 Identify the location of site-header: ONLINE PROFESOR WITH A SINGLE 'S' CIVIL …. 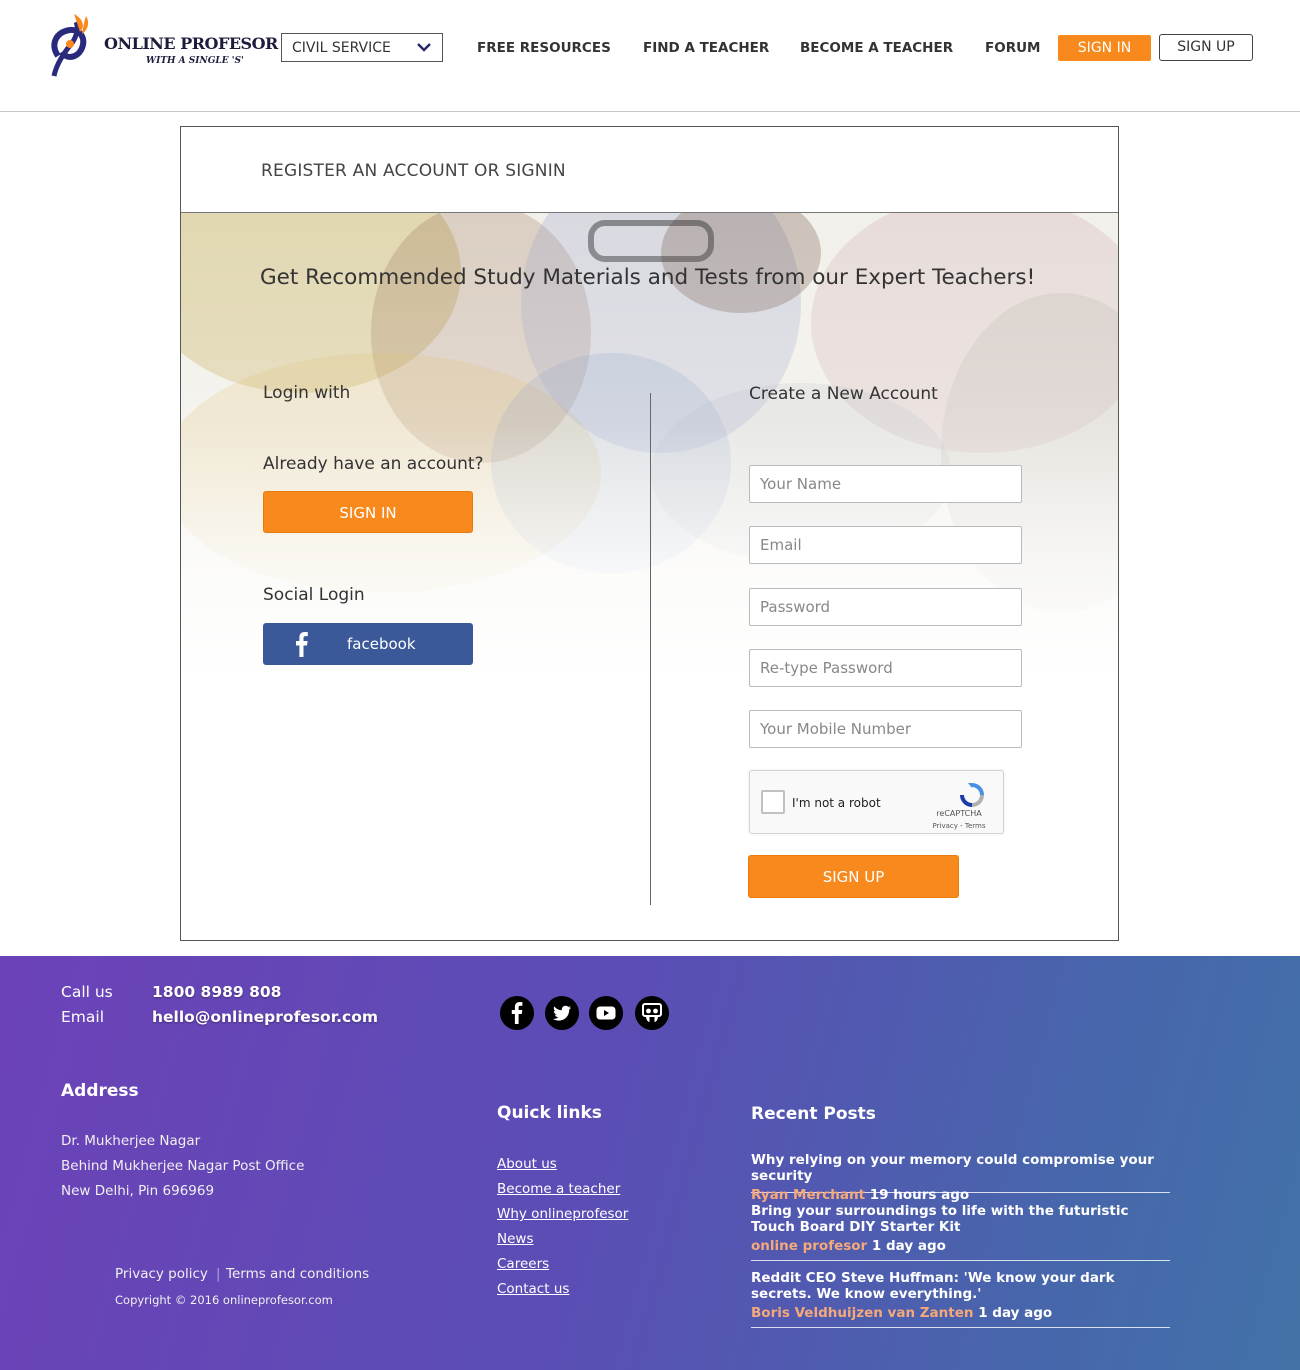
(650, 56).